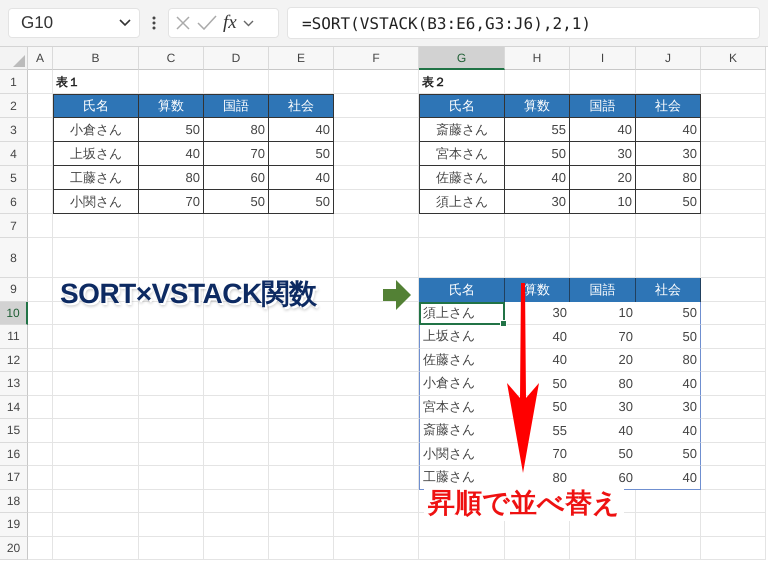 Image resolution: width=768 pixels, height=563 pixels. I want to click on table-cell: 20, so click(603, 178).